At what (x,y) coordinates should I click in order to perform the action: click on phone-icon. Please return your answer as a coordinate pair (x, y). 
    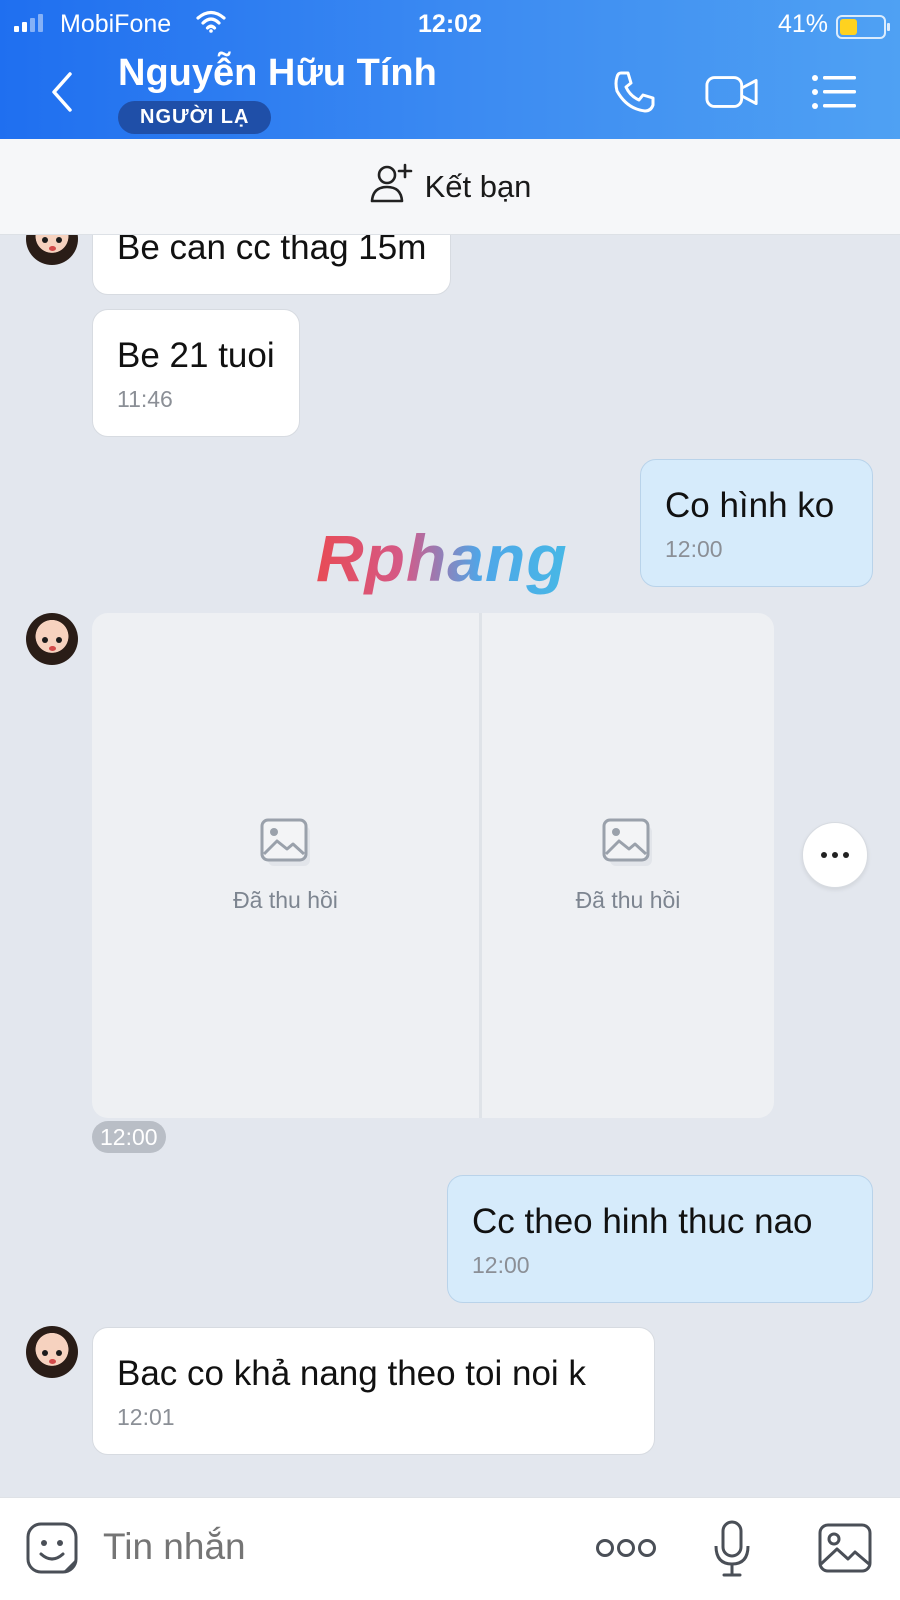
    Looking at the image, I should click on (634, 92).